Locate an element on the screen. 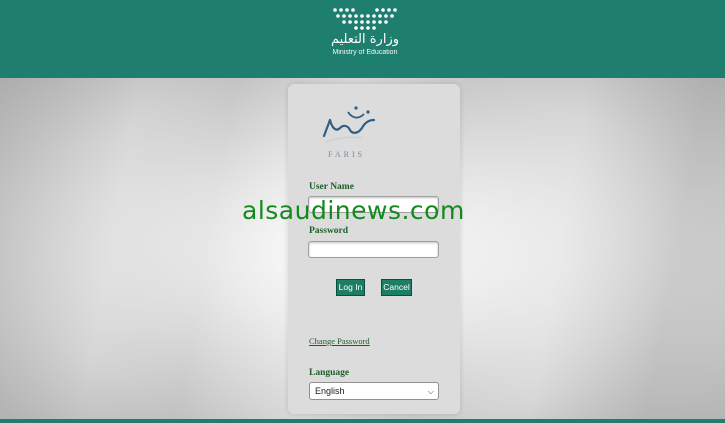  password-input is located at coordinates (373, 249).